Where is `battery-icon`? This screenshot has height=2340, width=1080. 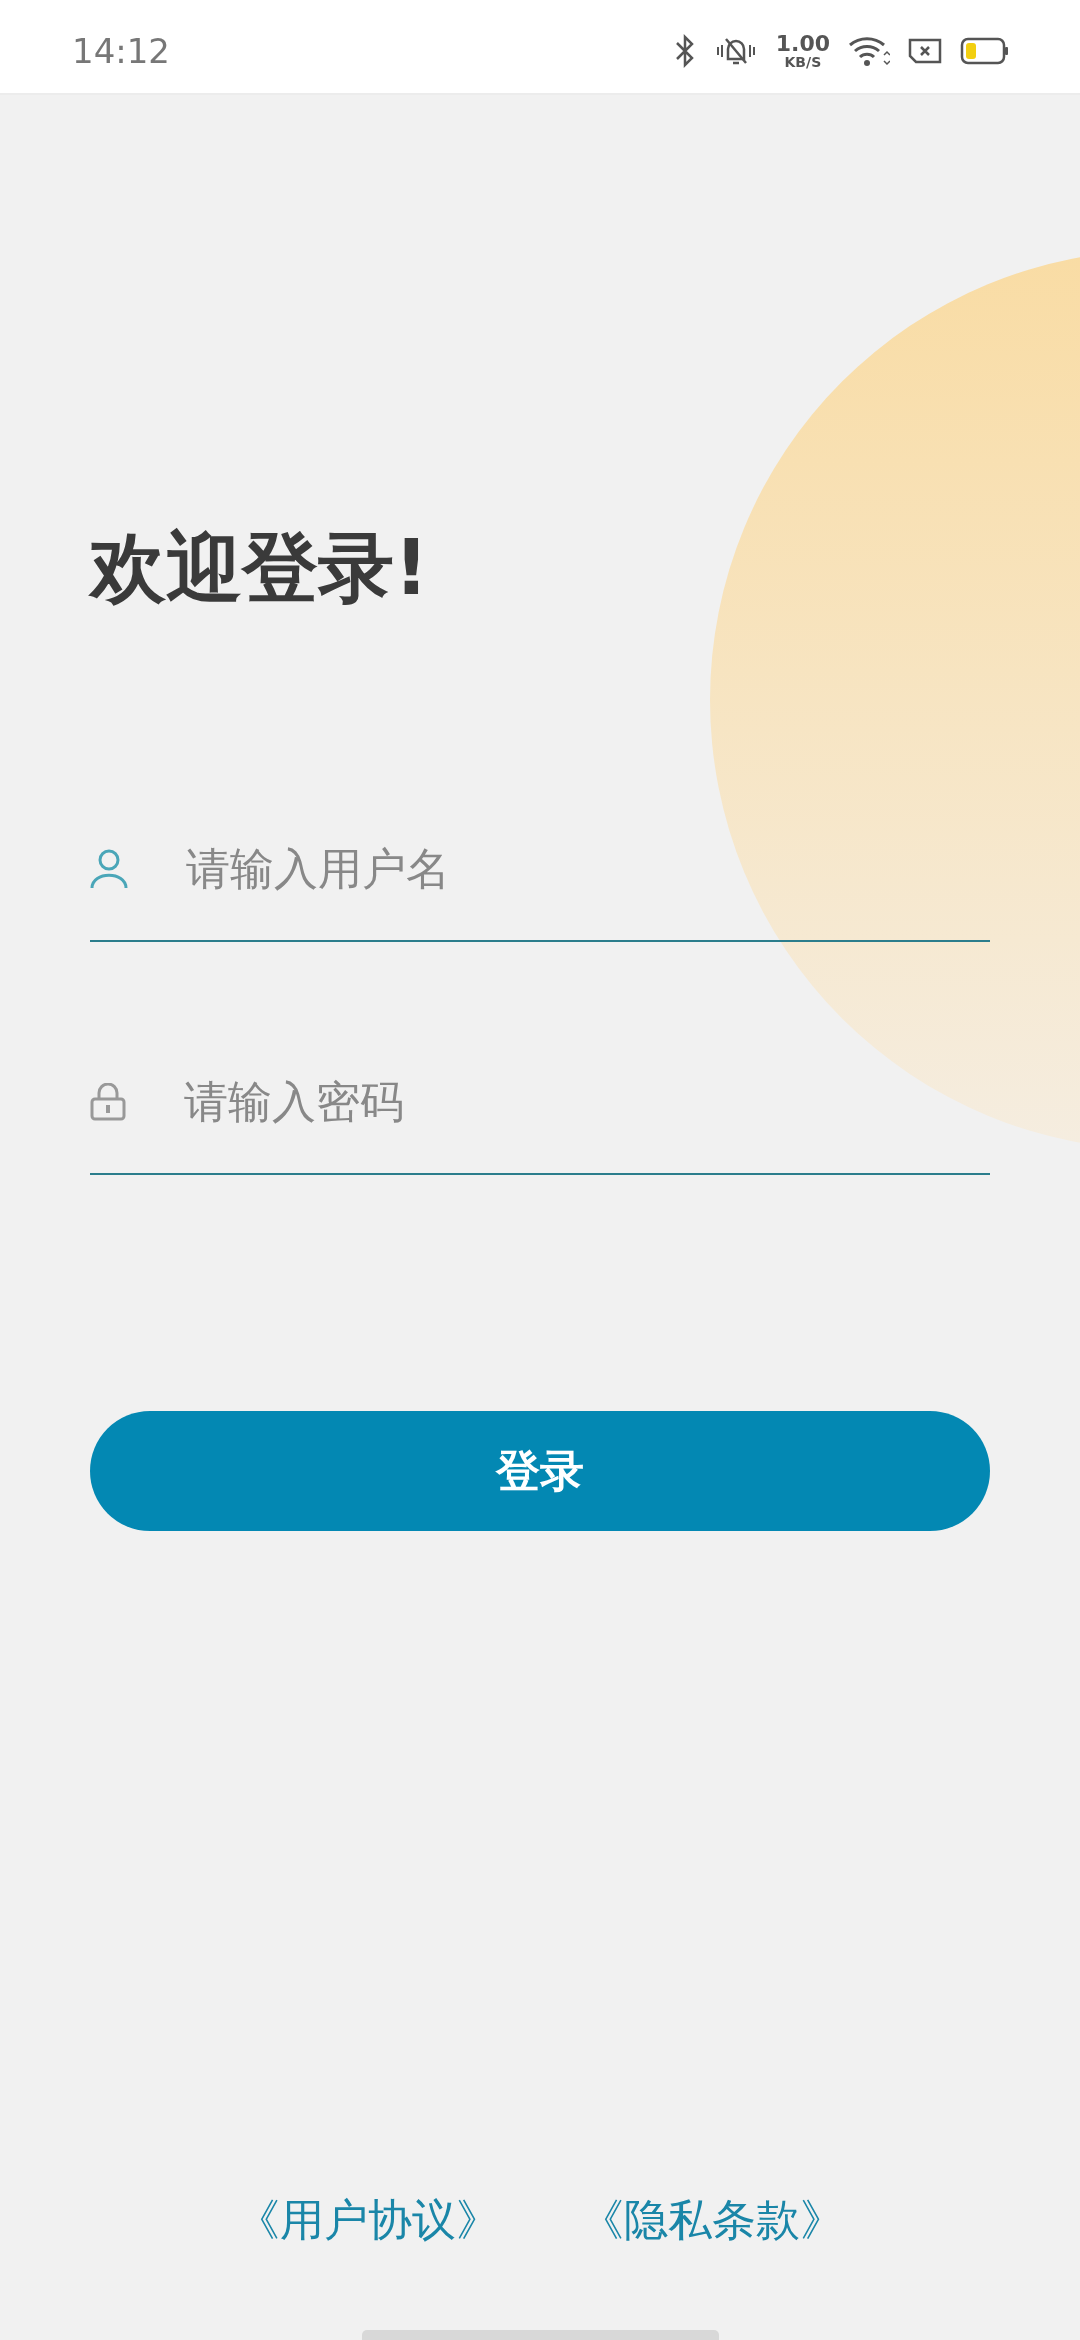
battery-icon is located at coordinates (985, 50).